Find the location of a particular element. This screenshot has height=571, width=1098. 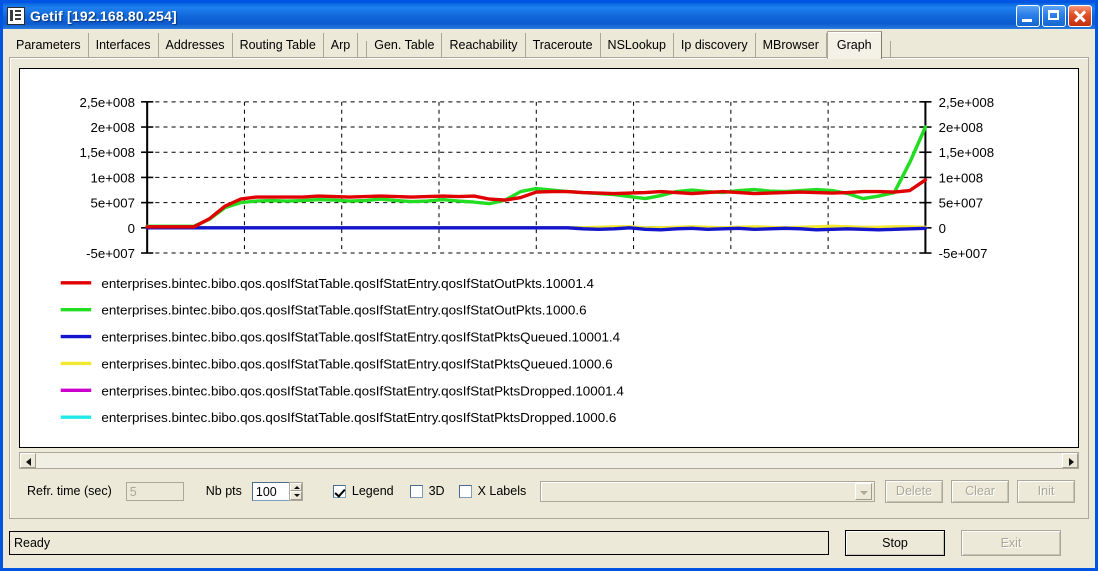

tab-gap is located at coordinates (363, 49).